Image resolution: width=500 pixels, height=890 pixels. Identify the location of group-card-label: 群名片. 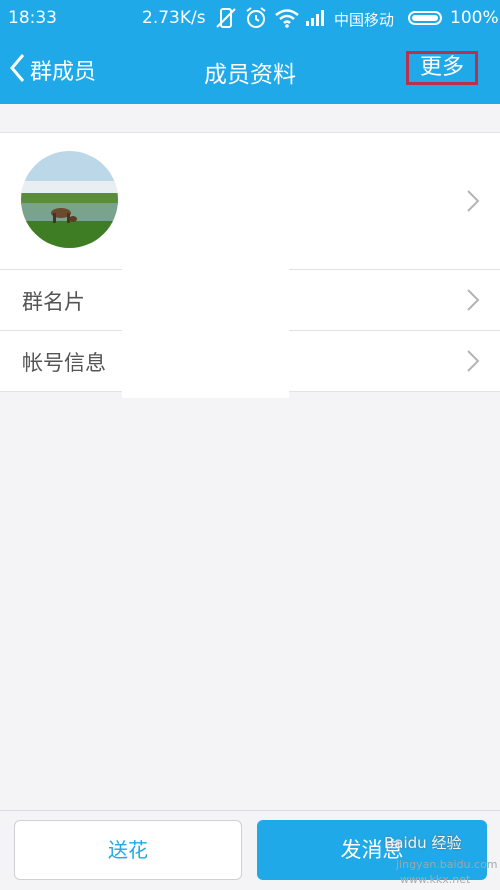
(53, 302).